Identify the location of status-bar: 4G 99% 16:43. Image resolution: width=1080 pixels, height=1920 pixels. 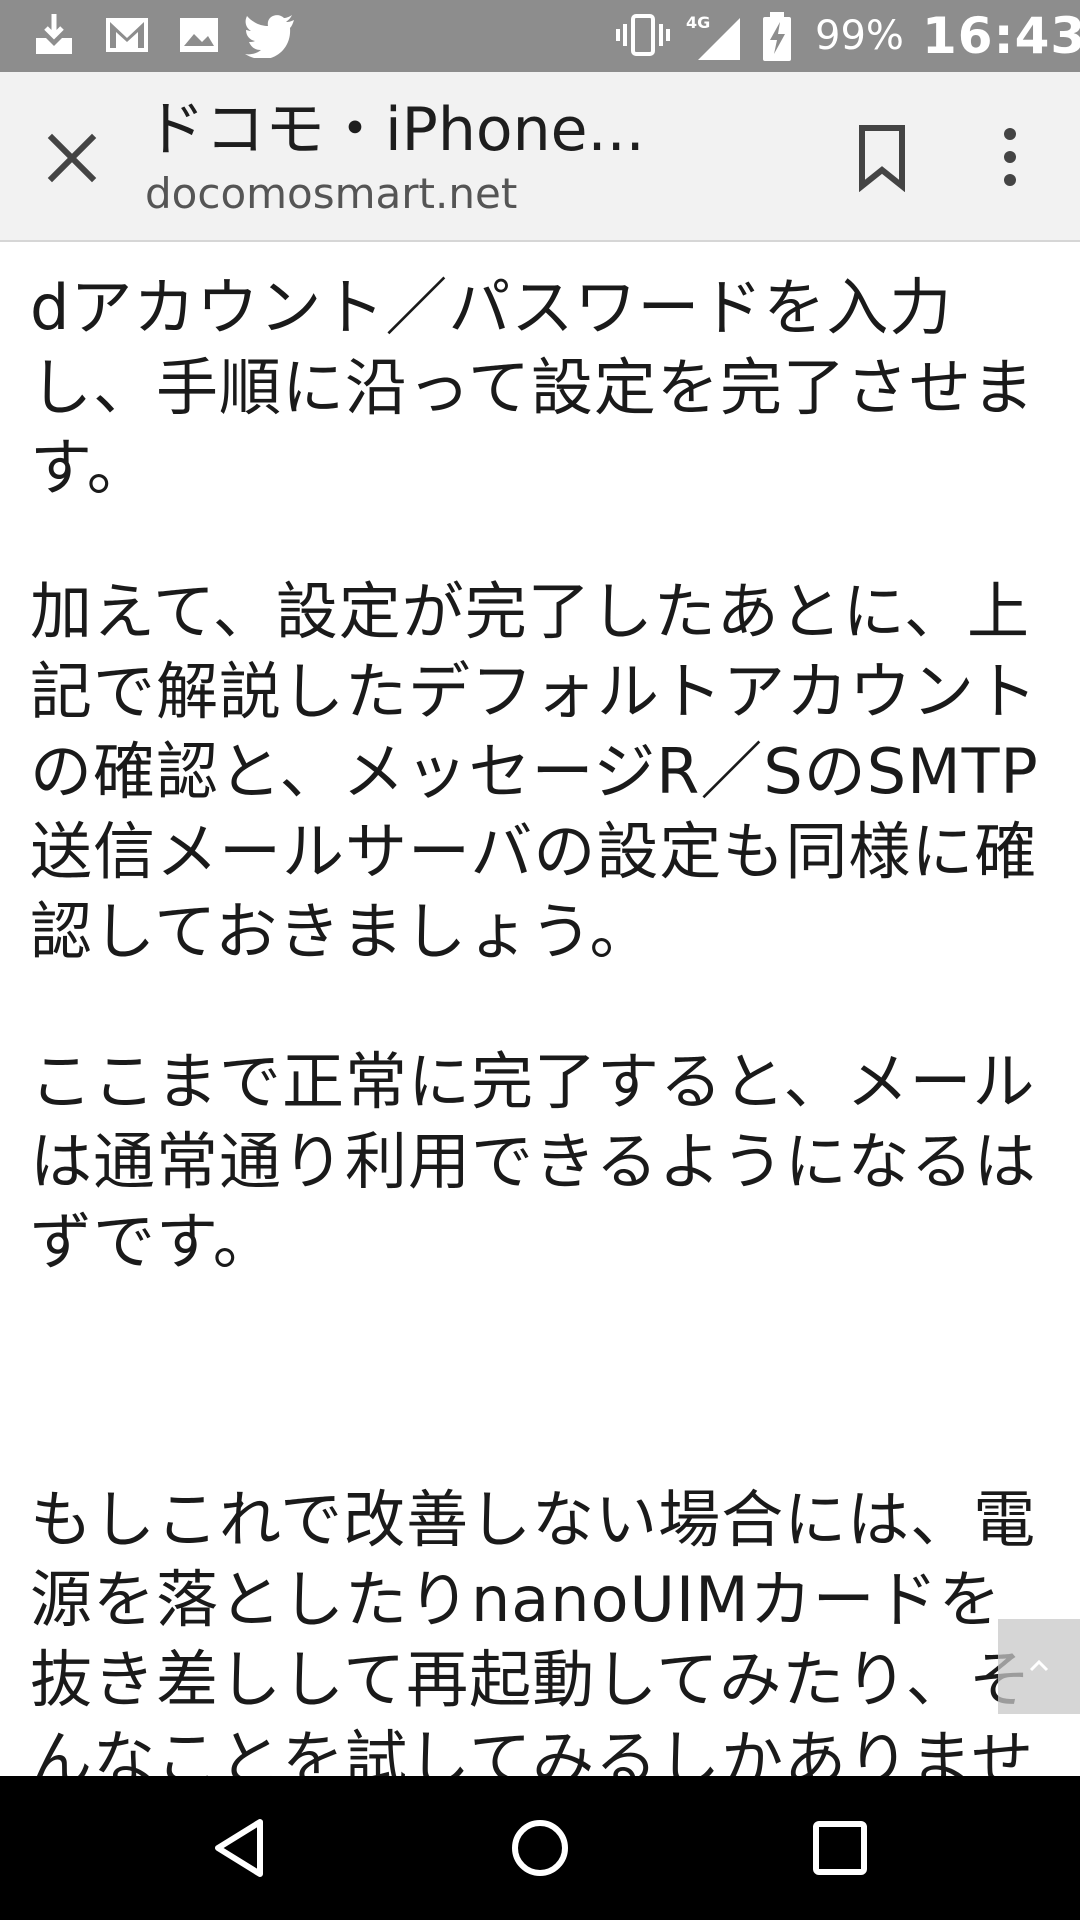
(540, 36).